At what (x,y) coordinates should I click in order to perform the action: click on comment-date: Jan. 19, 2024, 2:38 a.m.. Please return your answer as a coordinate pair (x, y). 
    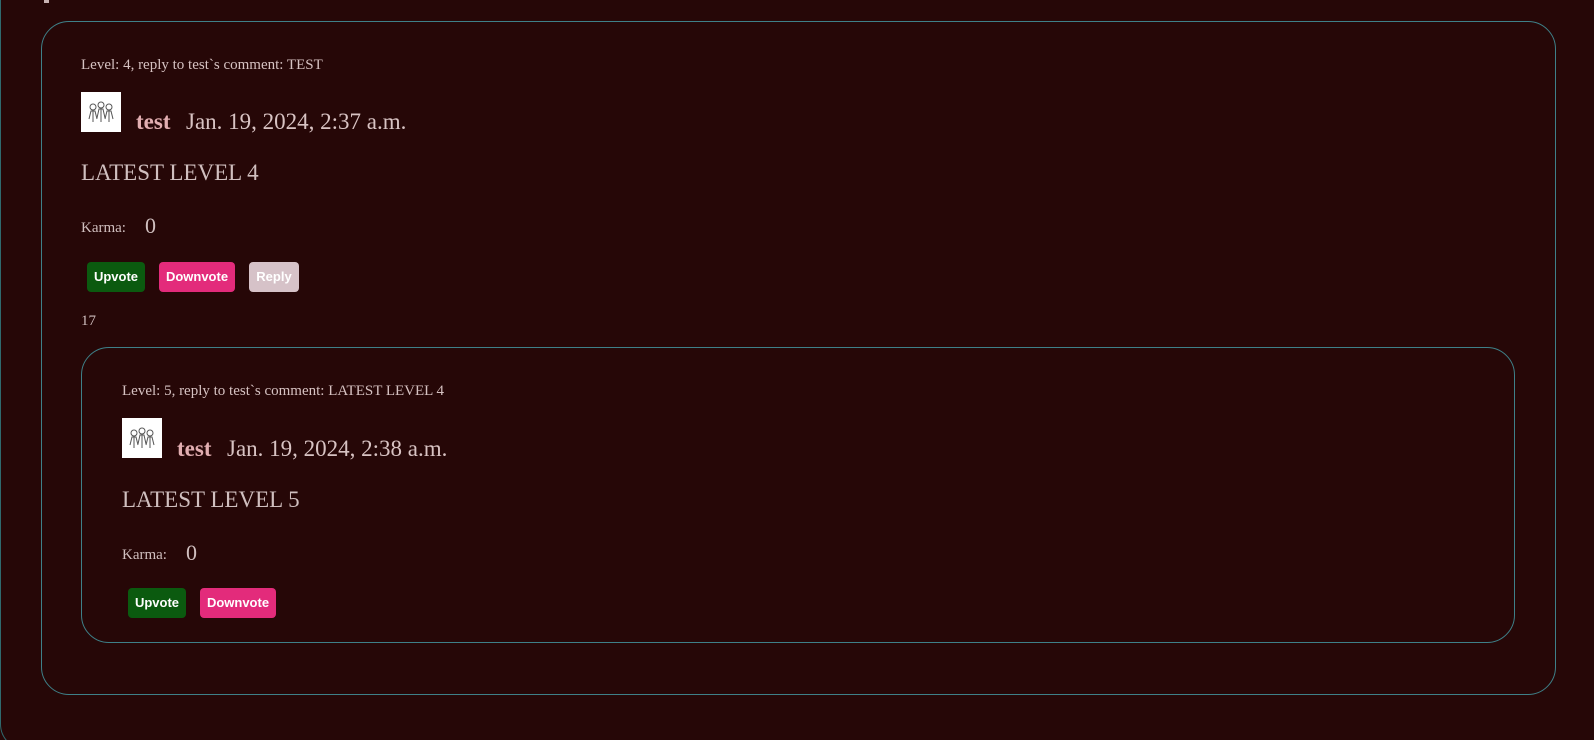
    Looking at the image, I should click on (337, 448).